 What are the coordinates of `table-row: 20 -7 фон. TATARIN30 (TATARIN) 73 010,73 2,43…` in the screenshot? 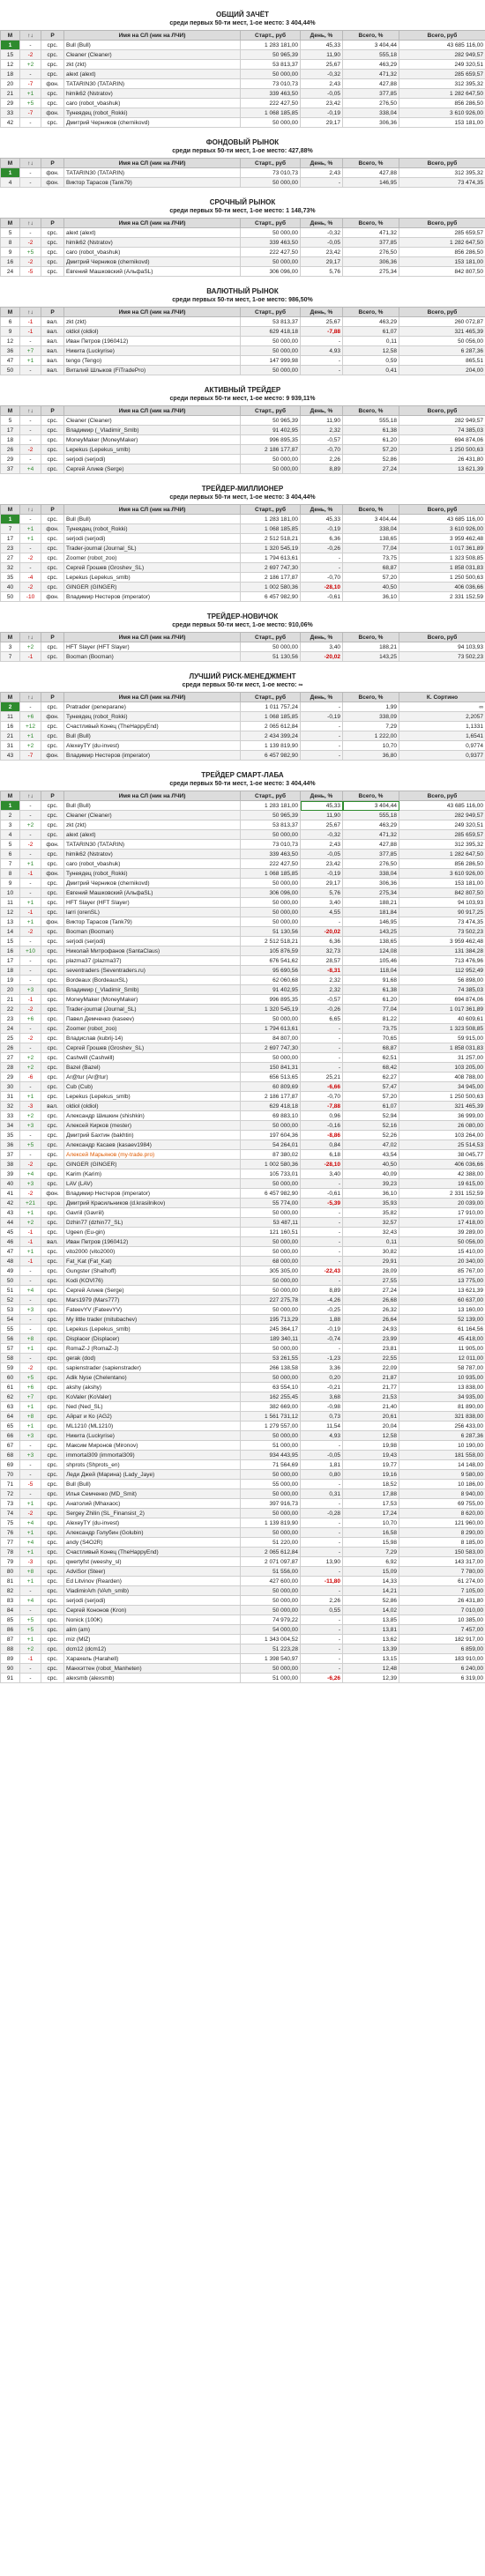 It's located at (242, 83).